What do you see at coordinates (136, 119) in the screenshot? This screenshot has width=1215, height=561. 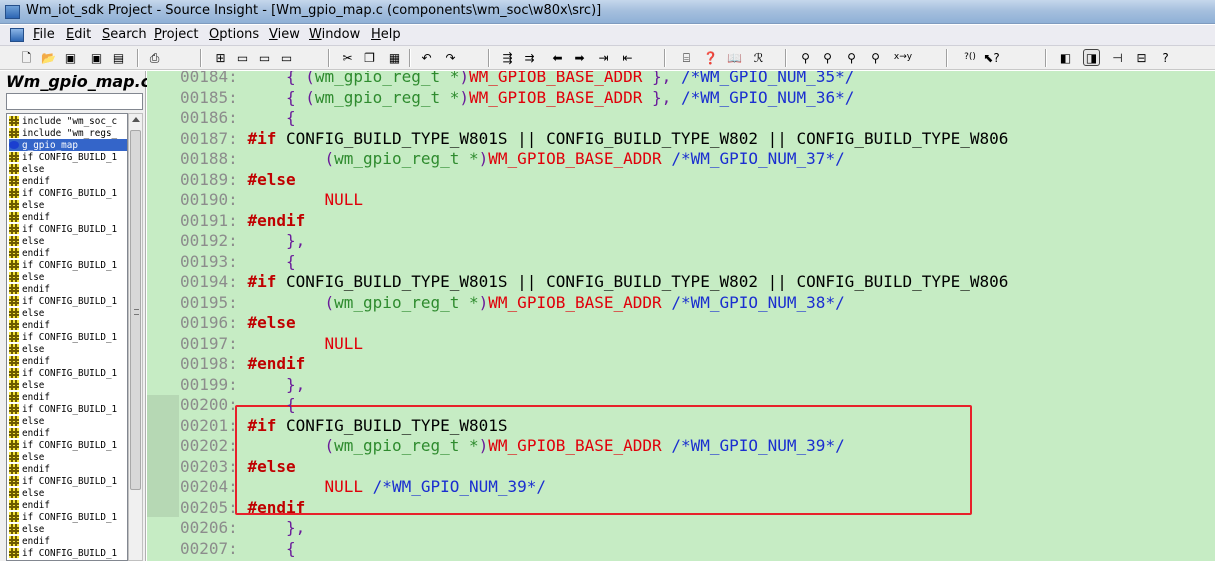 I see `scroll-up-arrow-icon` at bounding box center [136, 119].